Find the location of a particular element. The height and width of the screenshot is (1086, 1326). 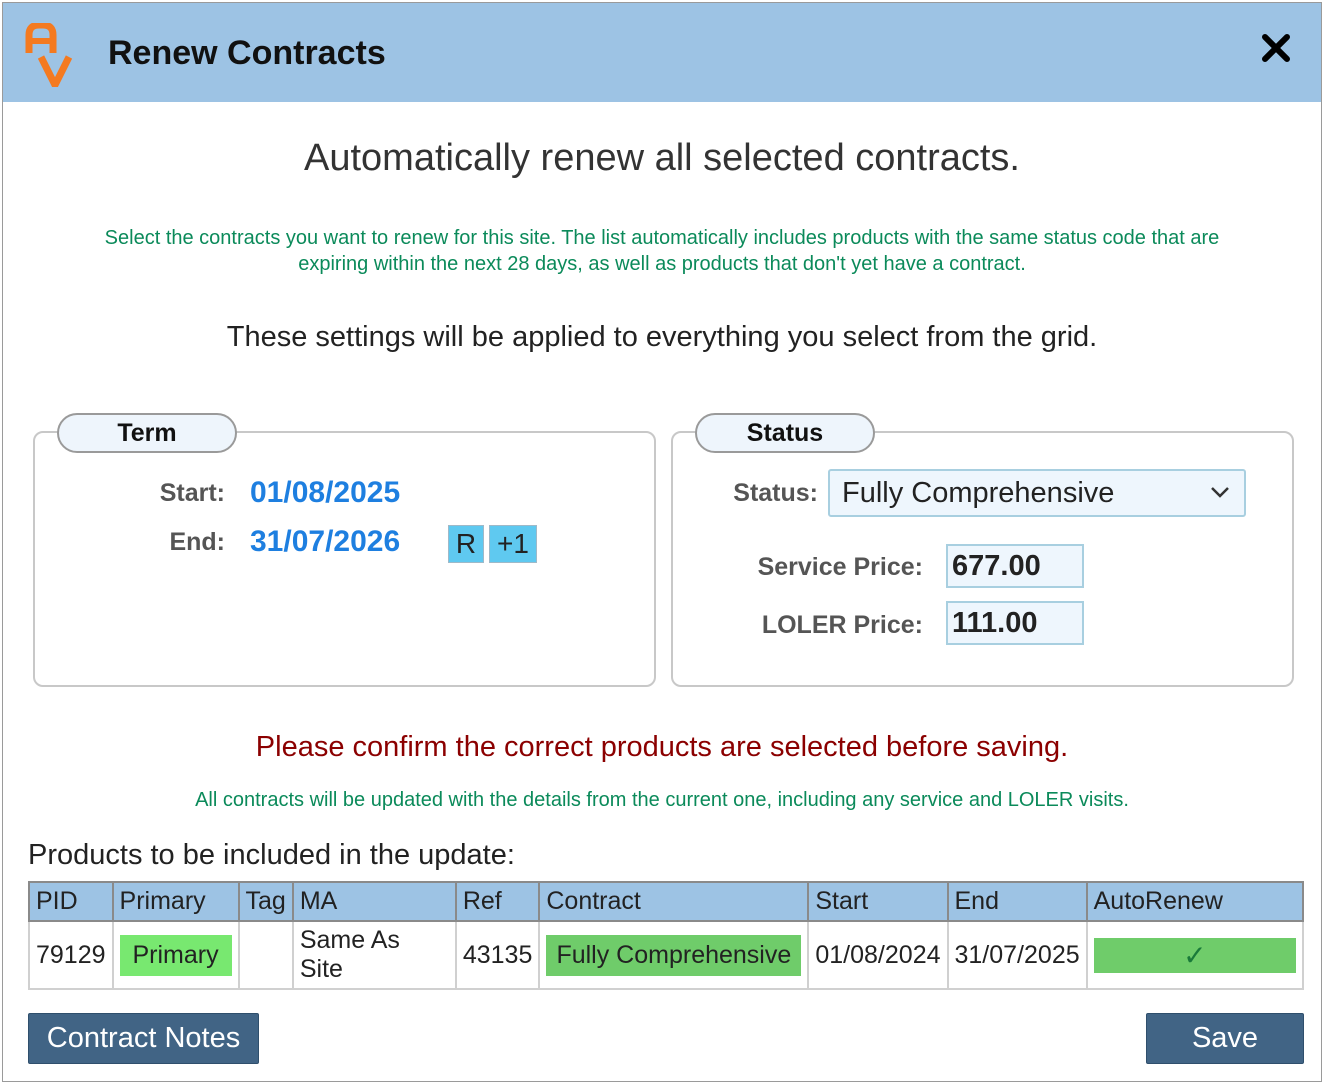

cell-ref: 43135 is located at coordinates (497, 955).